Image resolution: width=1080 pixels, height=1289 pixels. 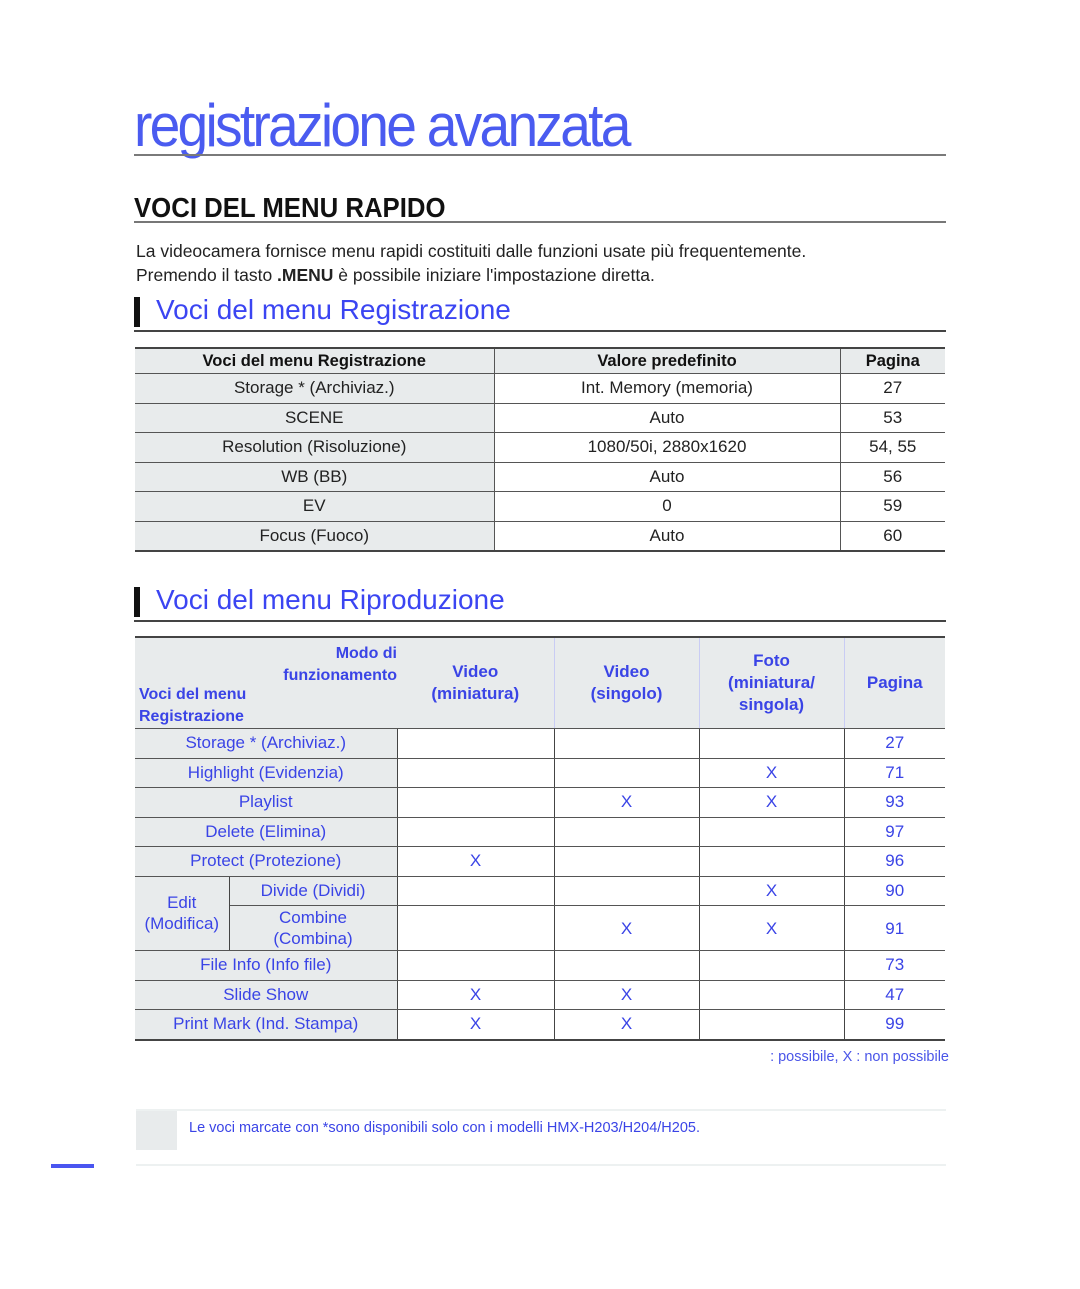 What do you see at coordinates (313, 928) in the screenshot?
I see `cell-item: Combine (Combina)` at bounding box center [313, 928].